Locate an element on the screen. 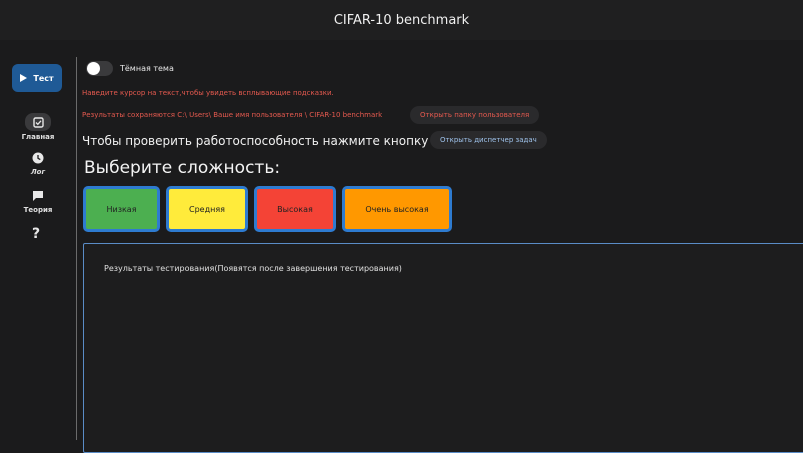  chat-icon is located at coordinates (38, 196).